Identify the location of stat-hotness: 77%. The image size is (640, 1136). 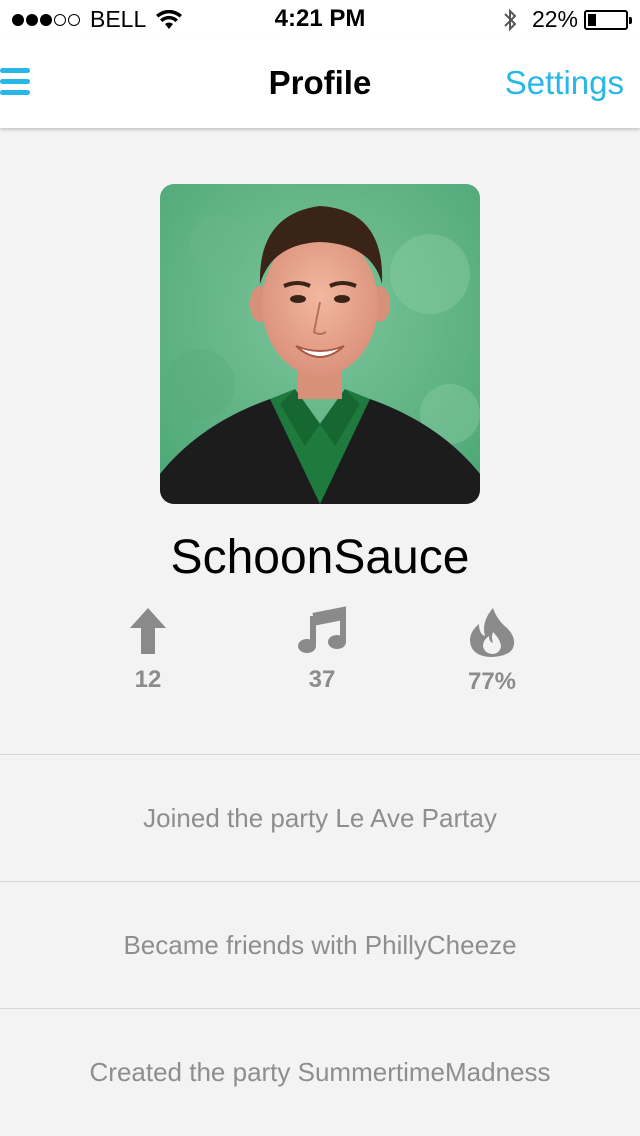
(492, 651).